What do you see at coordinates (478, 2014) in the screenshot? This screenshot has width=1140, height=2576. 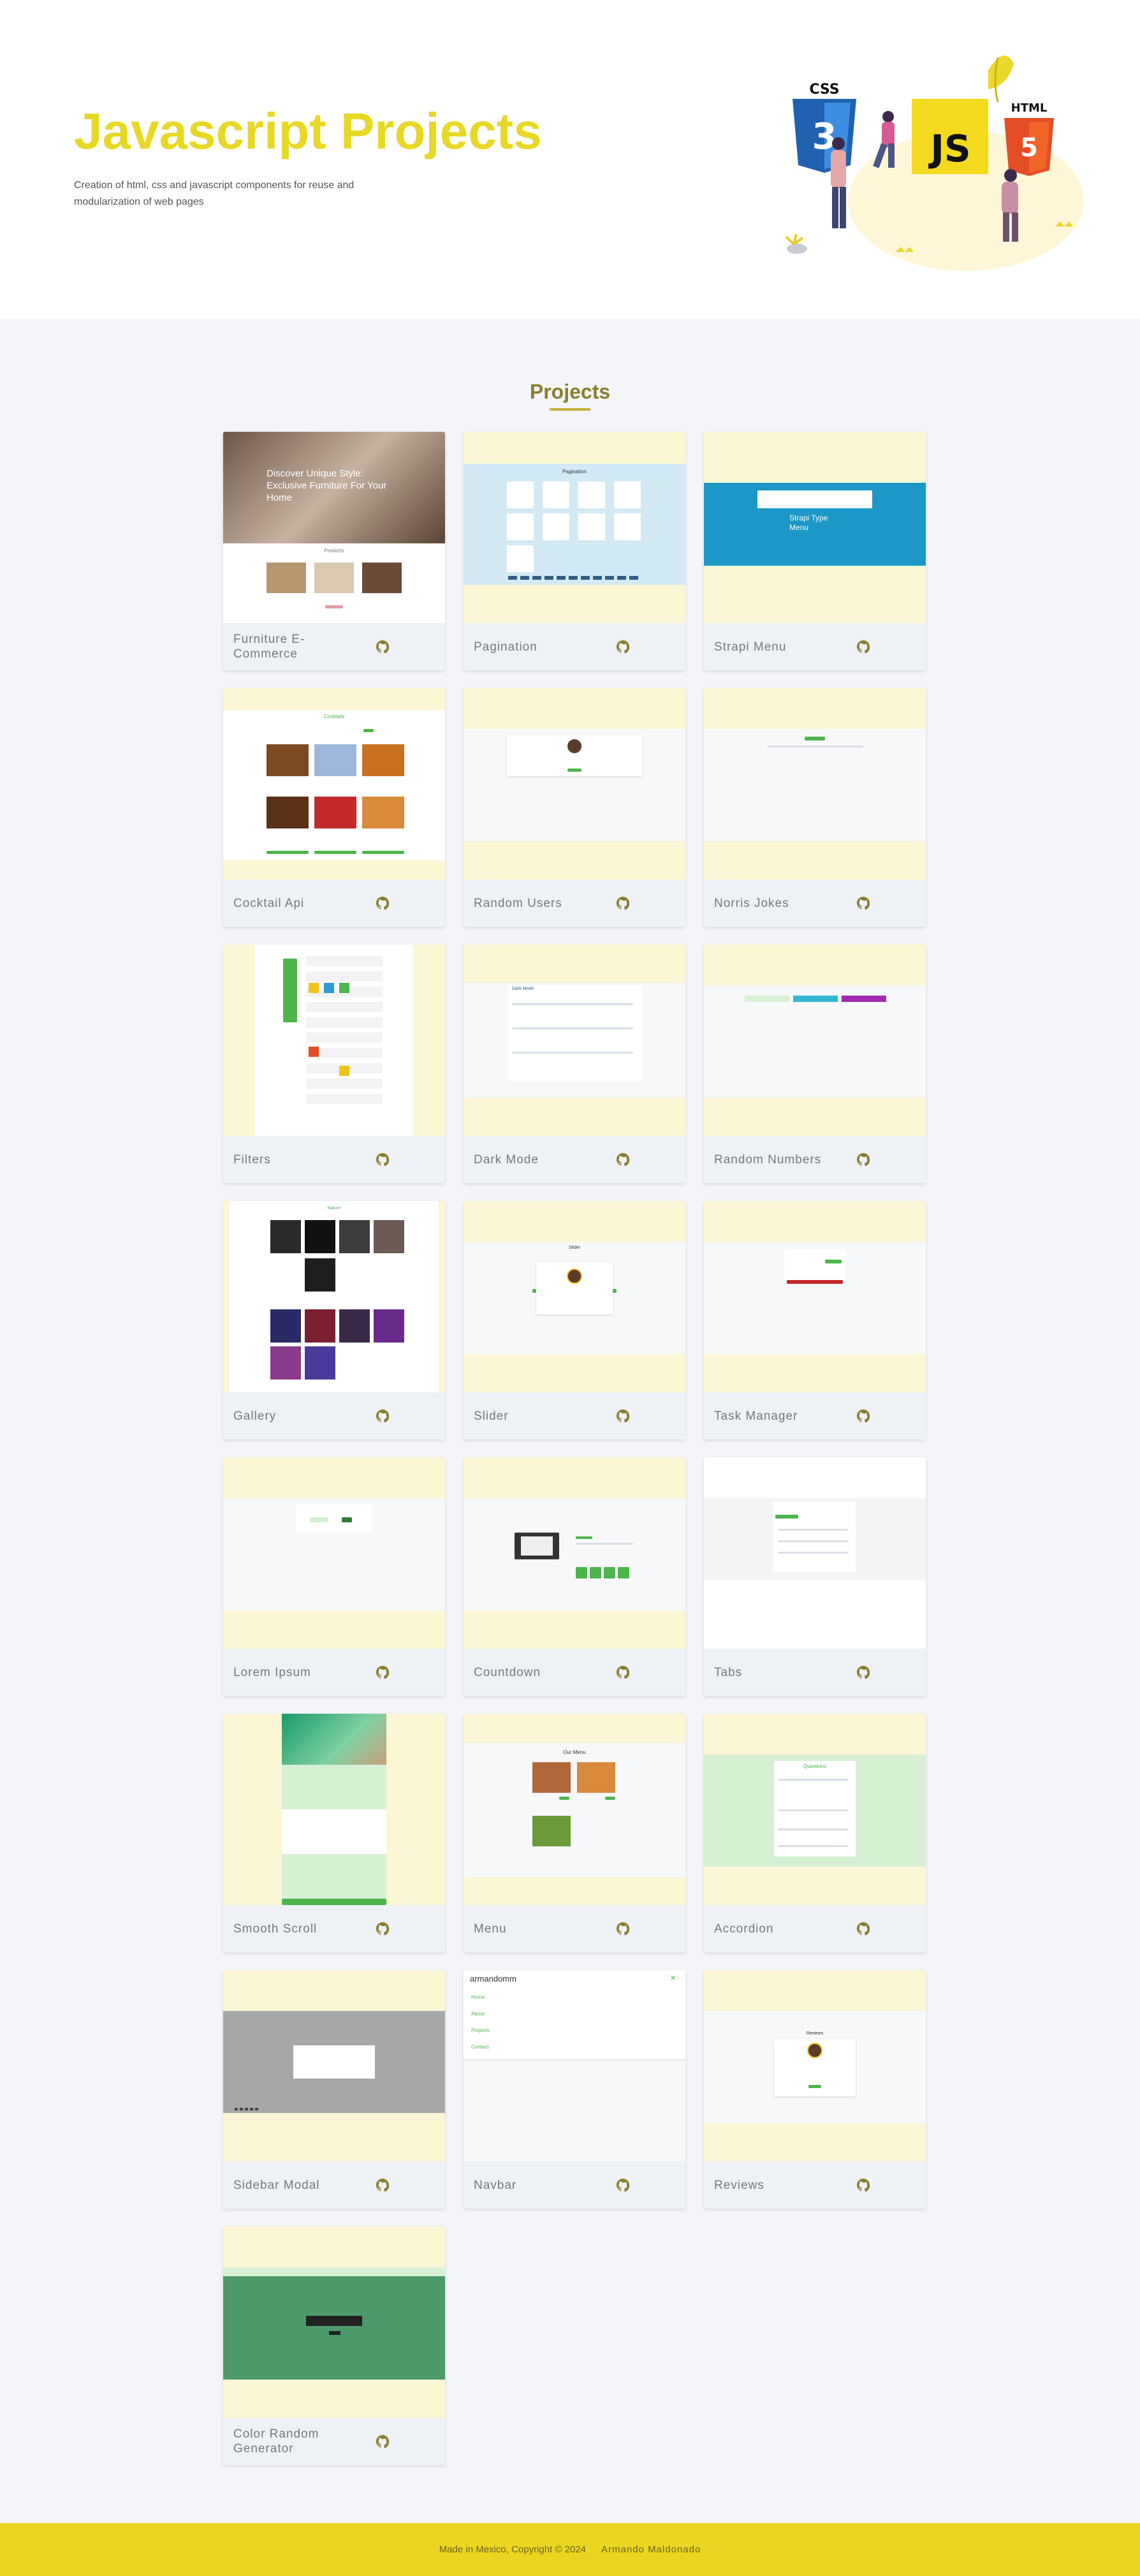 I see `thumbnail-link: About` at bounding box center [478, 2014].